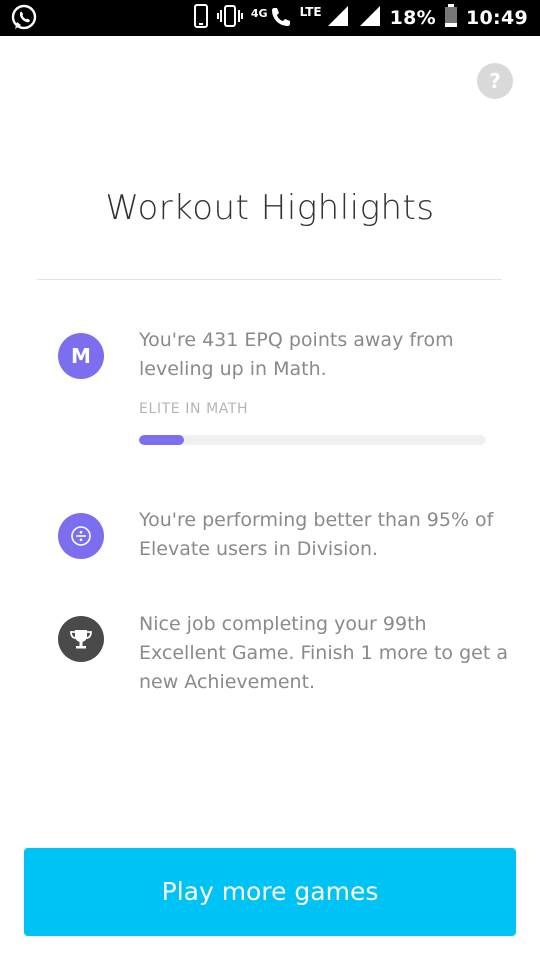  Describe the element at coordinates (201, 18) in the screenshot. I see `phone-icon` at that location.